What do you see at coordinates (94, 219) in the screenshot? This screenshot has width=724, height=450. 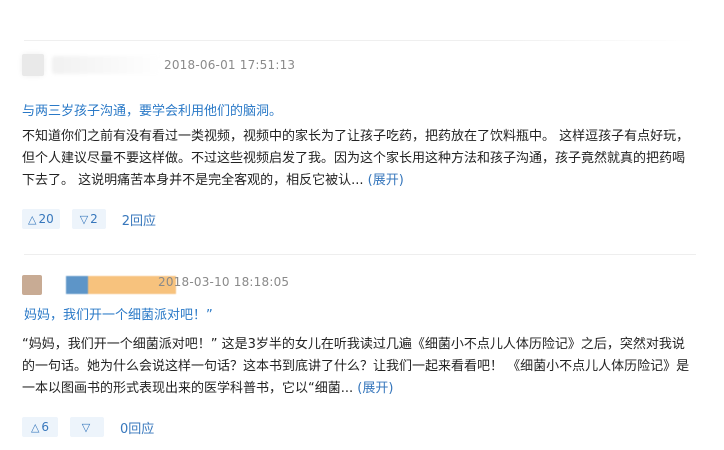 I see `downvote-count: 2` at bounding box center [94, 219].